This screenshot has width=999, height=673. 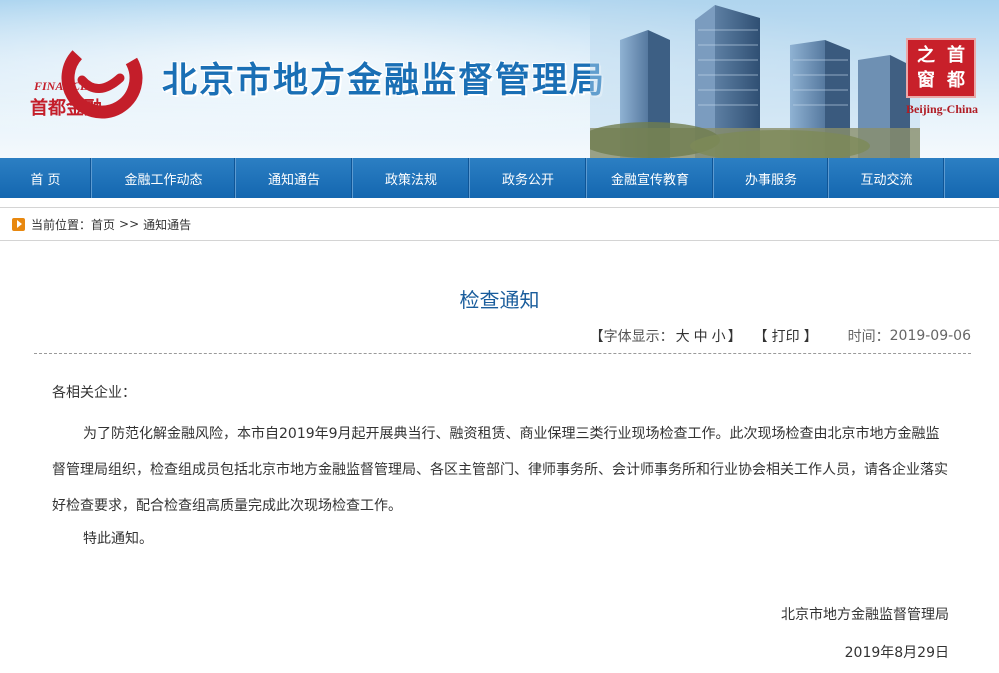 I want to click on publish-time-value: 2019-09-06, so click(x=930, y=336).